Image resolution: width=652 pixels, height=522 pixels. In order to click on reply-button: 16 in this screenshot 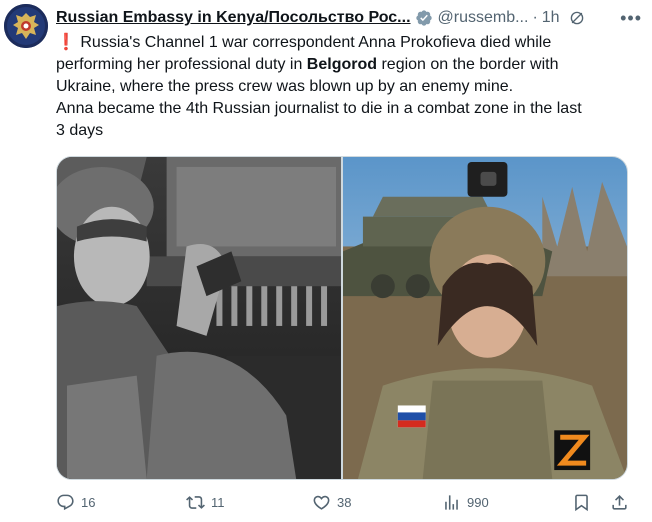, I will do `click(75, 502)`.